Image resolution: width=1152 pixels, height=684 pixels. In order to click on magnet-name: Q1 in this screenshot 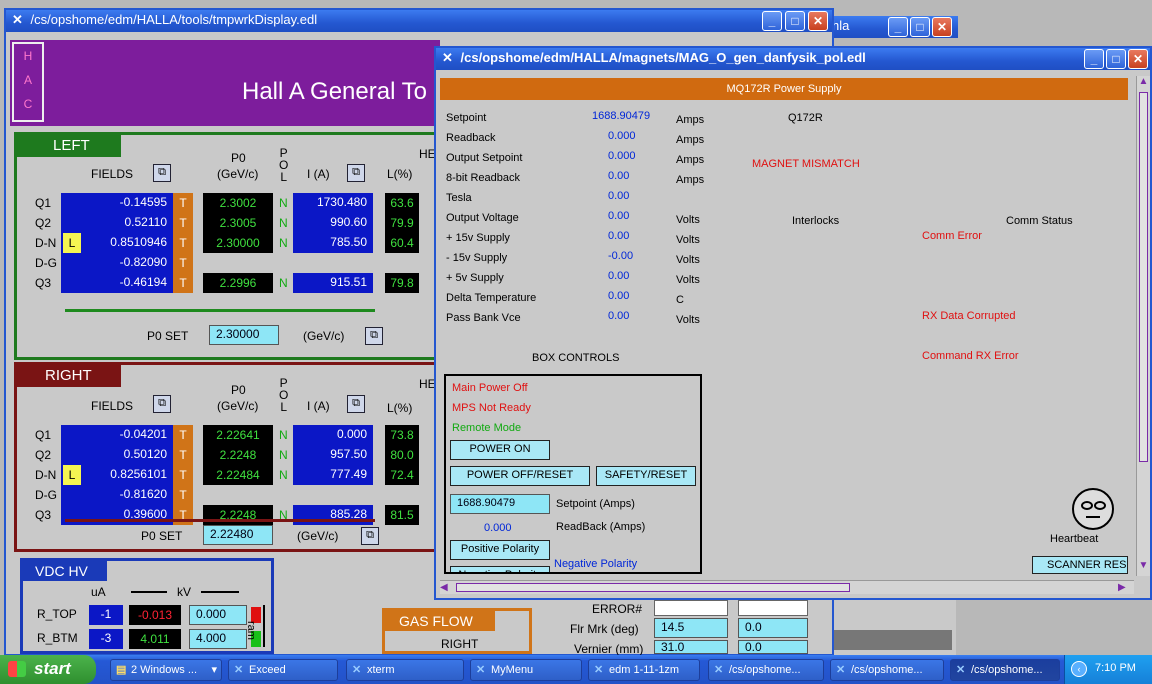, I will do `click(43, 435)`.